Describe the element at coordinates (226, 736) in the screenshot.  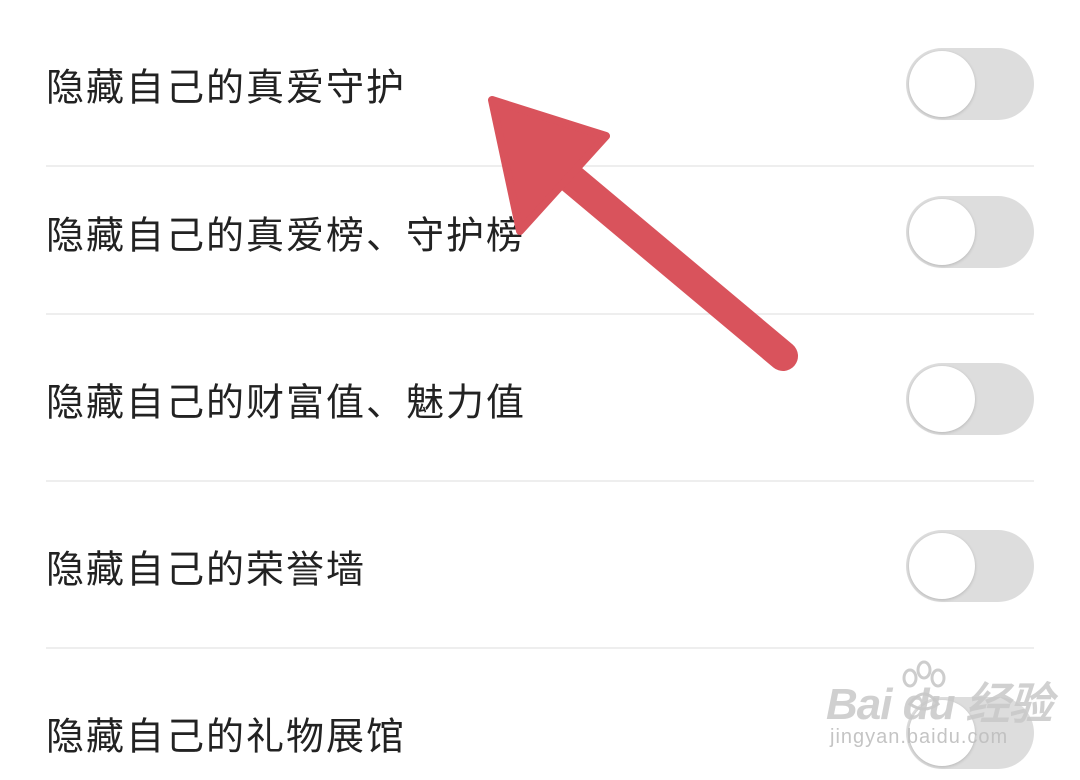
I see `setting-label: 隐藏自己的礼物展馆` at that location.